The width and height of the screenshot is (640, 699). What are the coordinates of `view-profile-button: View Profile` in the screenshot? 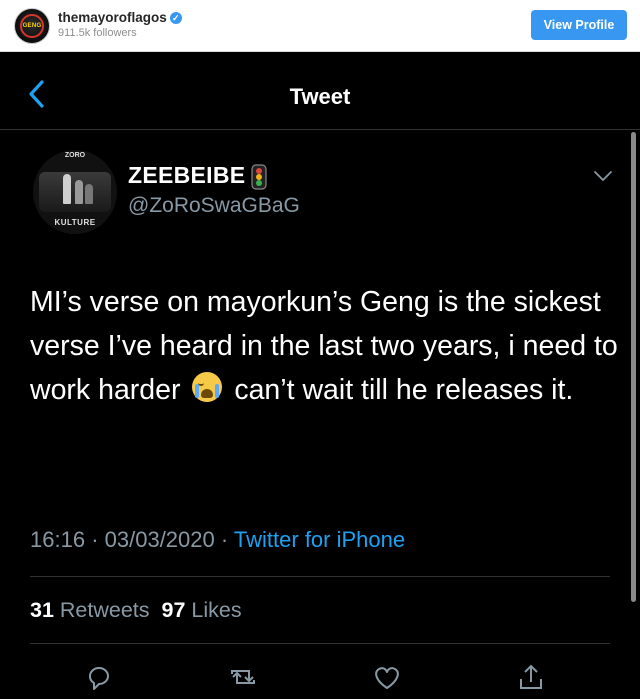 It's located at (579, 25).